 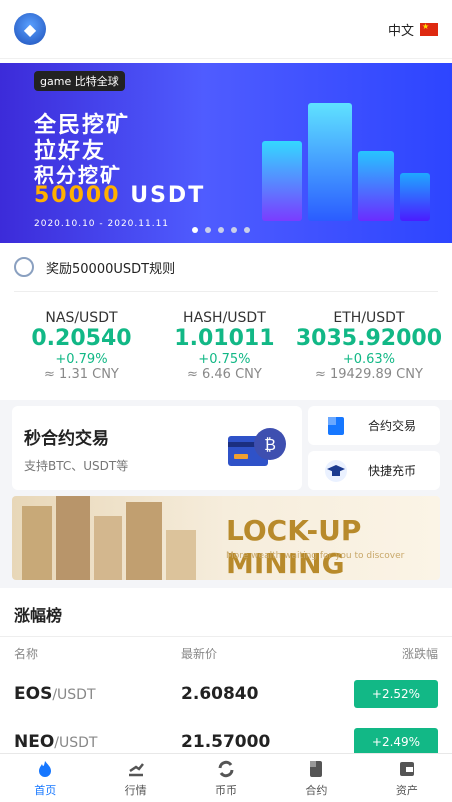 I want to click on quick-deposit-link: 快捷充币, so click(x=374, y=470).